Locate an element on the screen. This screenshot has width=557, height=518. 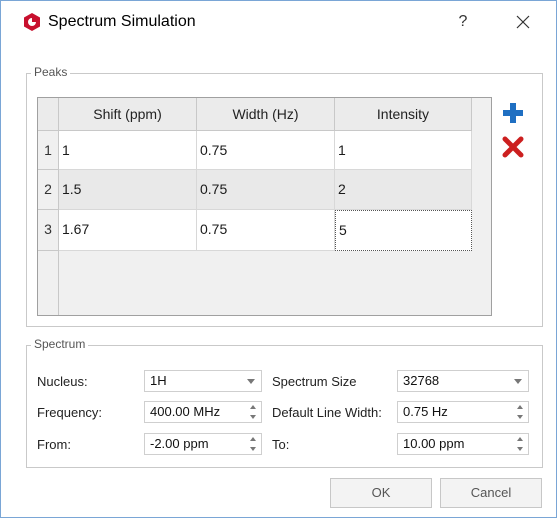
row-header-empty is located at coordinates (48, 283).